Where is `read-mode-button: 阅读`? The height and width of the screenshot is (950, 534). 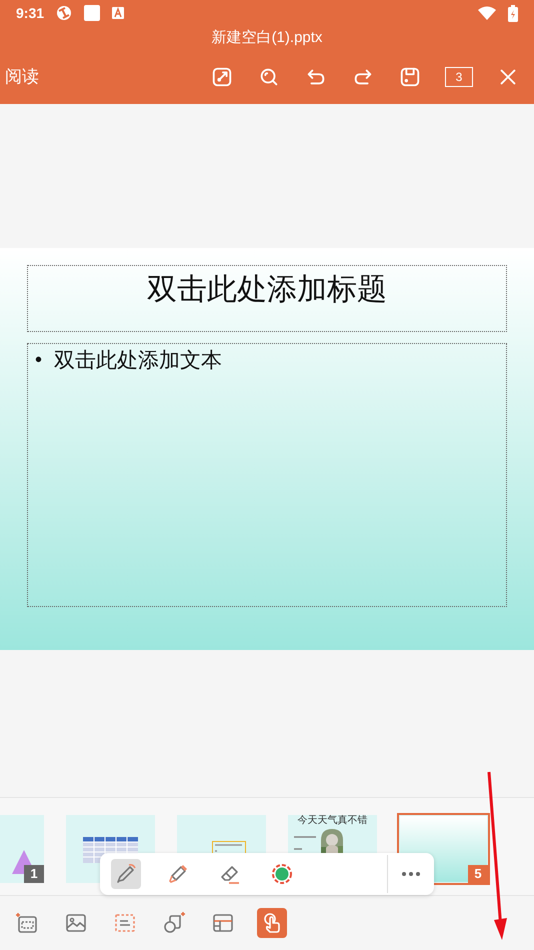
read-mode-button: 阅读 is located at coordinates (22, 77).